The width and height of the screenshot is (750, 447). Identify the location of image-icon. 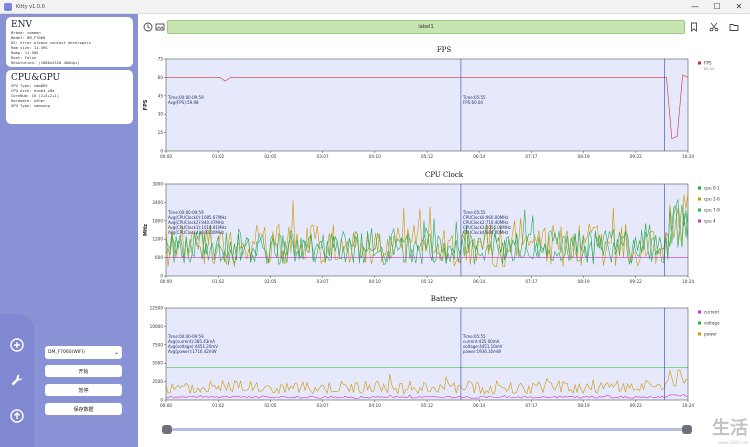
(160, 27).